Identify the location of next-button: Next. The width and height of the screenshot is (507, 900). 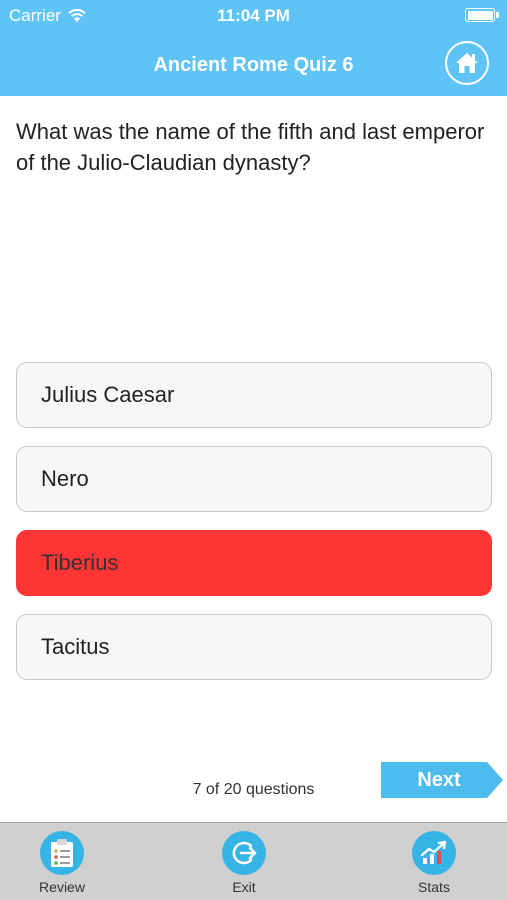
(443, 780).